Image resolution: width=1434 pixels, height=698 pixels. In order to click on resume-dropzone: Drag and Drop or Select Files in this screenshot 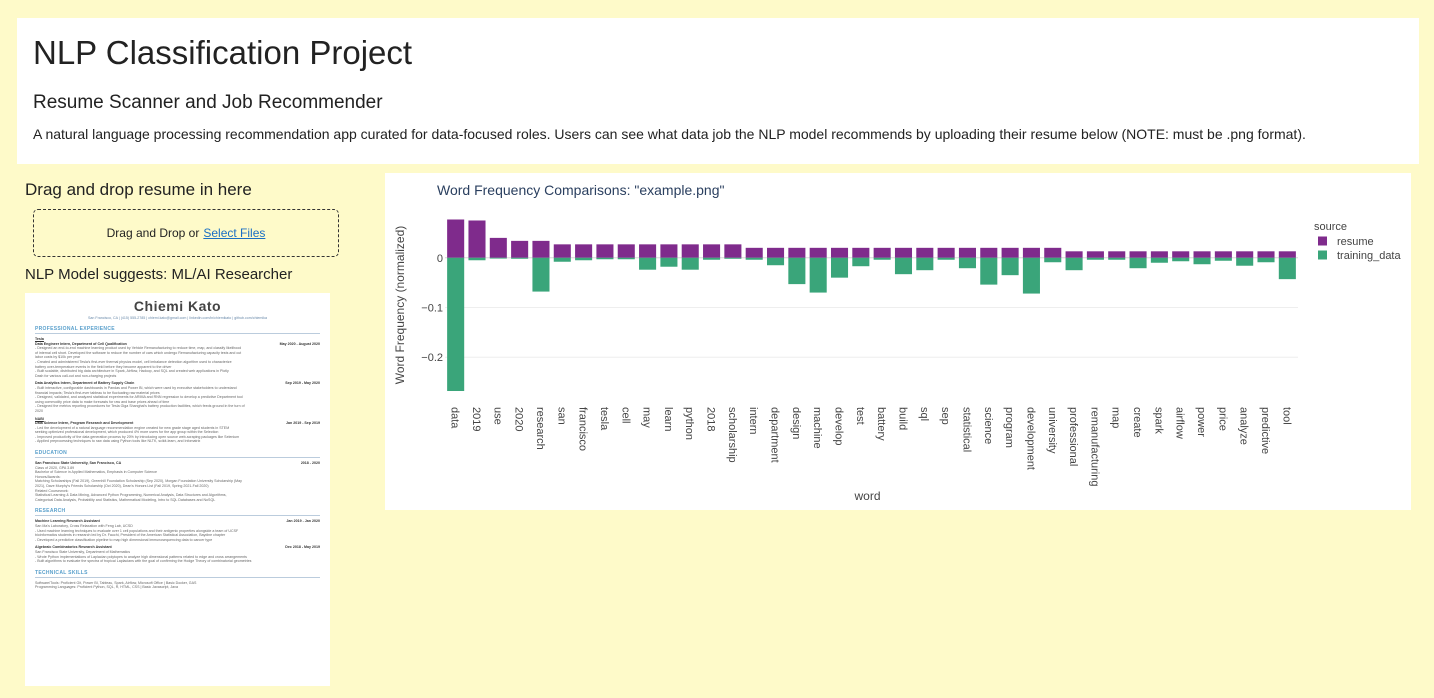, I will do `click(186, 233)`.